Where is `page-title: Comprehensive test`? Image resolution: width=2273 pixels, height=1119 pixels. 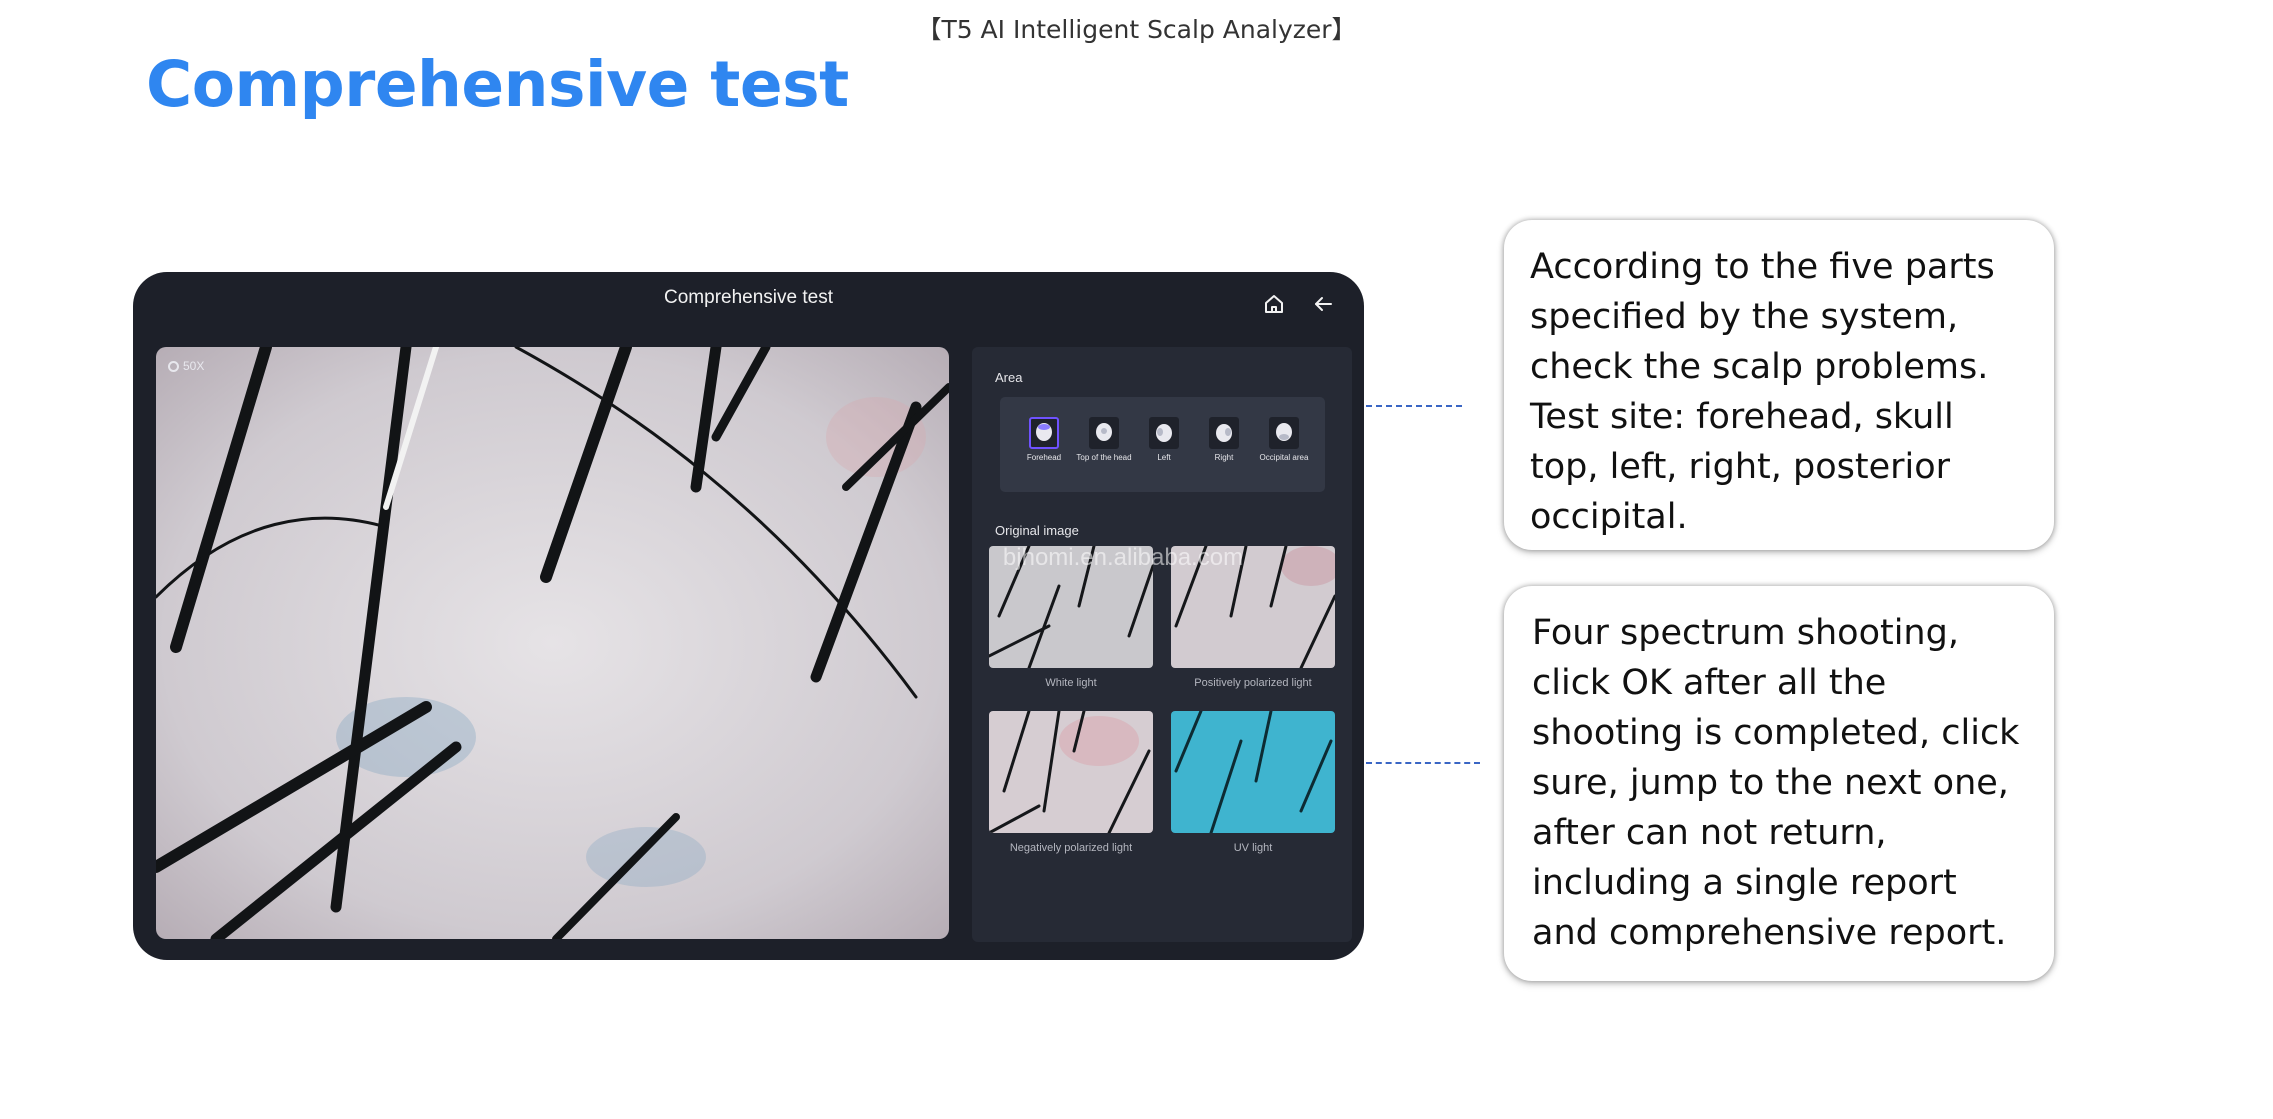
page-title: Comprehensive test is located at coordinates (497, 84).